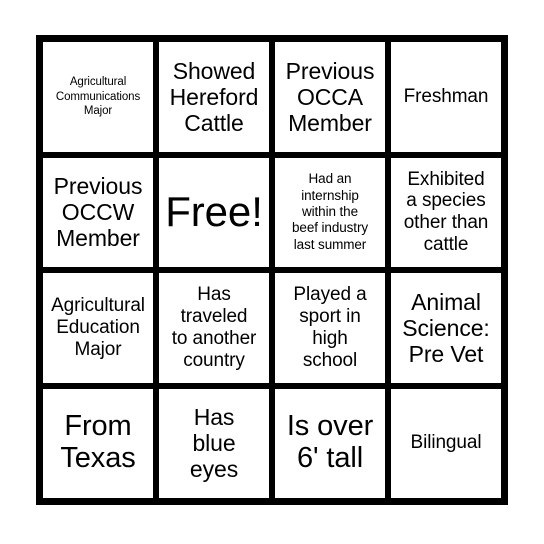 The width and height of the screenshot is (544, 544). I want to click on bingo-cell-label: Showed Hereford Cattle, so click(214, 96).